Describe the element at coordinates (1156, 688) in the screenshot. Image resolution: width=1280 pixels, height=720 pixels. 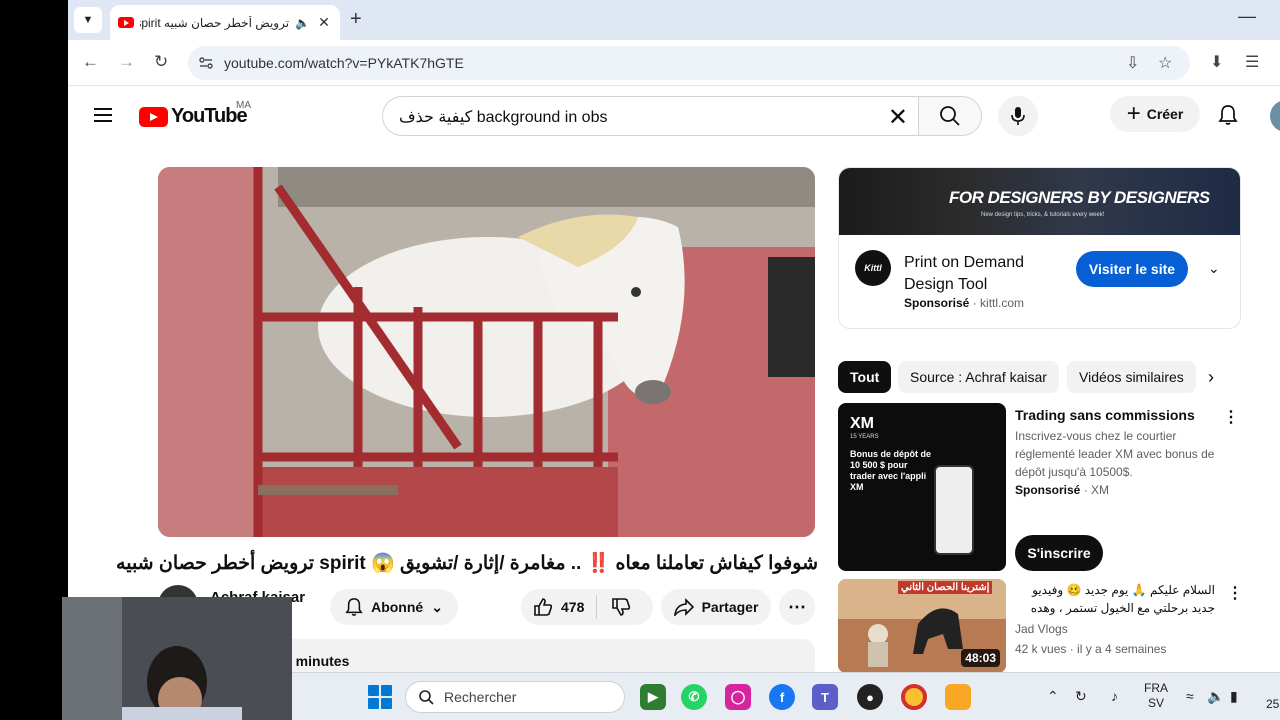
I see `lang-line1: FRA` at that location.